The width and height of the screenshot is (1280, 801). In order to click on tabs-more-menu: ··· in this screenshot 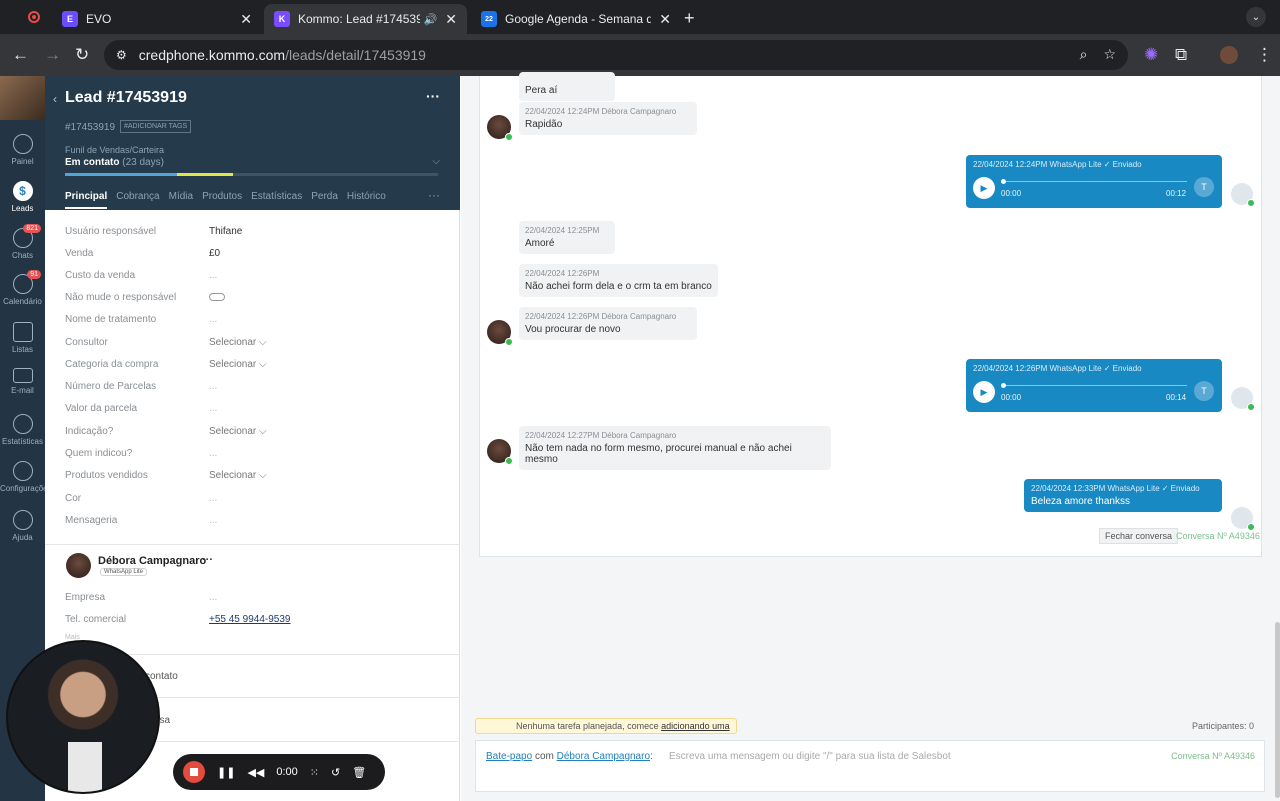, I will do `click(434, 195)`.